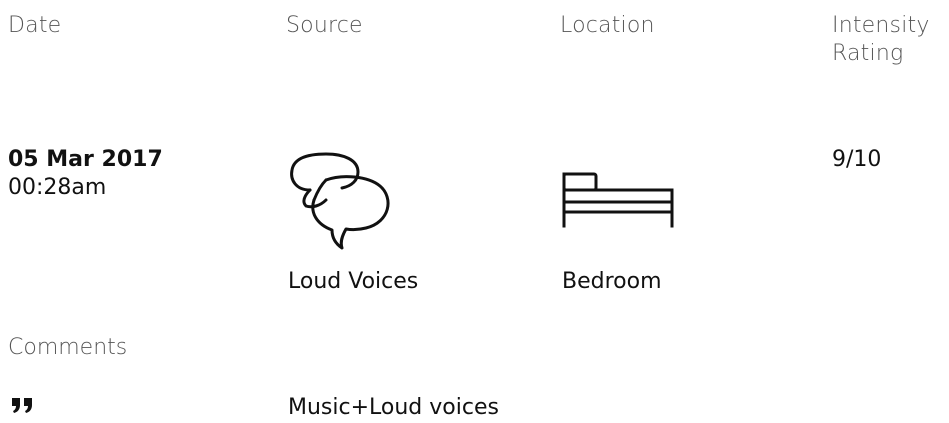 The image size is (949, 423). I want to click on column-header-intensity-line1: Intensity, so click(881, 25).